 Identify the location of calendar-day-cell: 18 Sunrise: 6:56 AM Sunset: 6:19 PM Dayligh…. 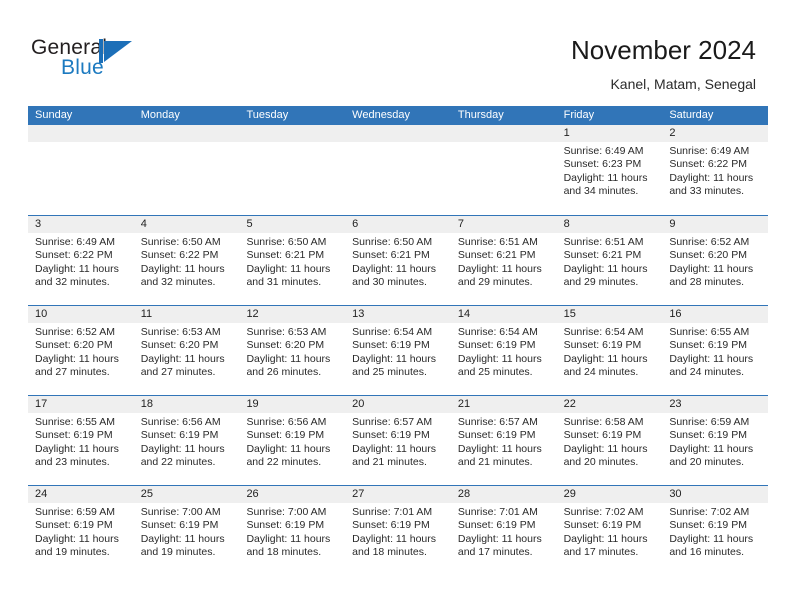
(186, 440).